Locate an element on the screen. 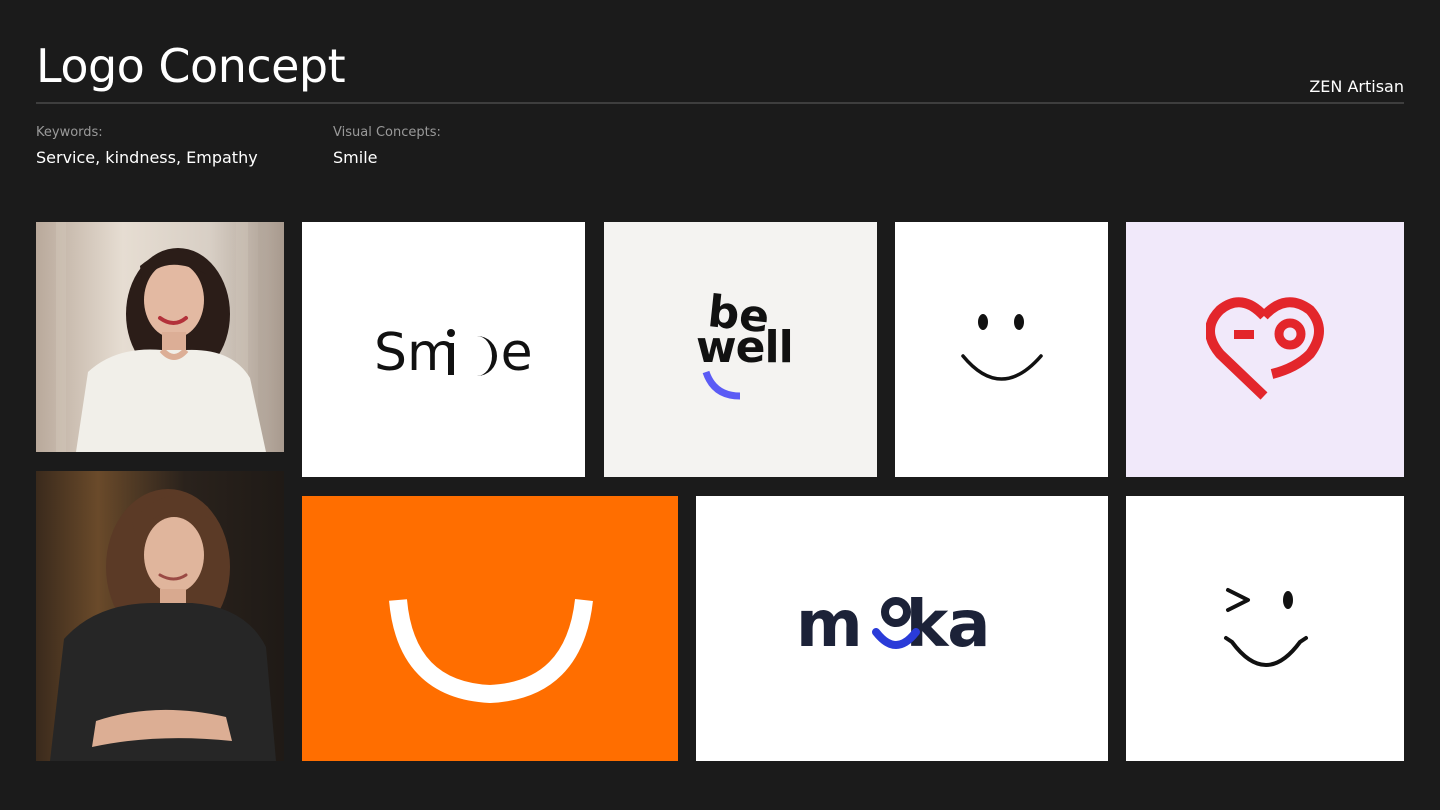  heart-wink-icon is located at coordinates (1265, 348).